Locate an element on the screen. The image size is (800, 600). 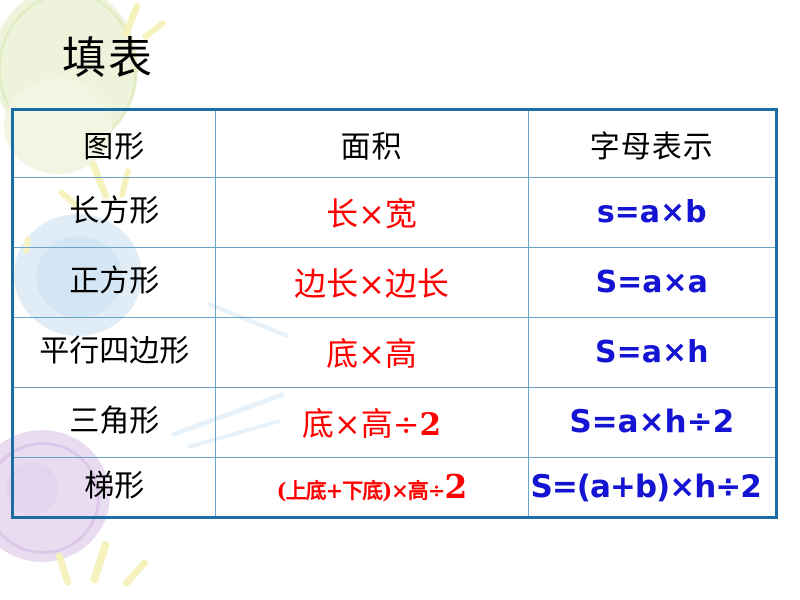
letter-formula-triangle: S=a×h÷2 is located at coordinates (651, 422).